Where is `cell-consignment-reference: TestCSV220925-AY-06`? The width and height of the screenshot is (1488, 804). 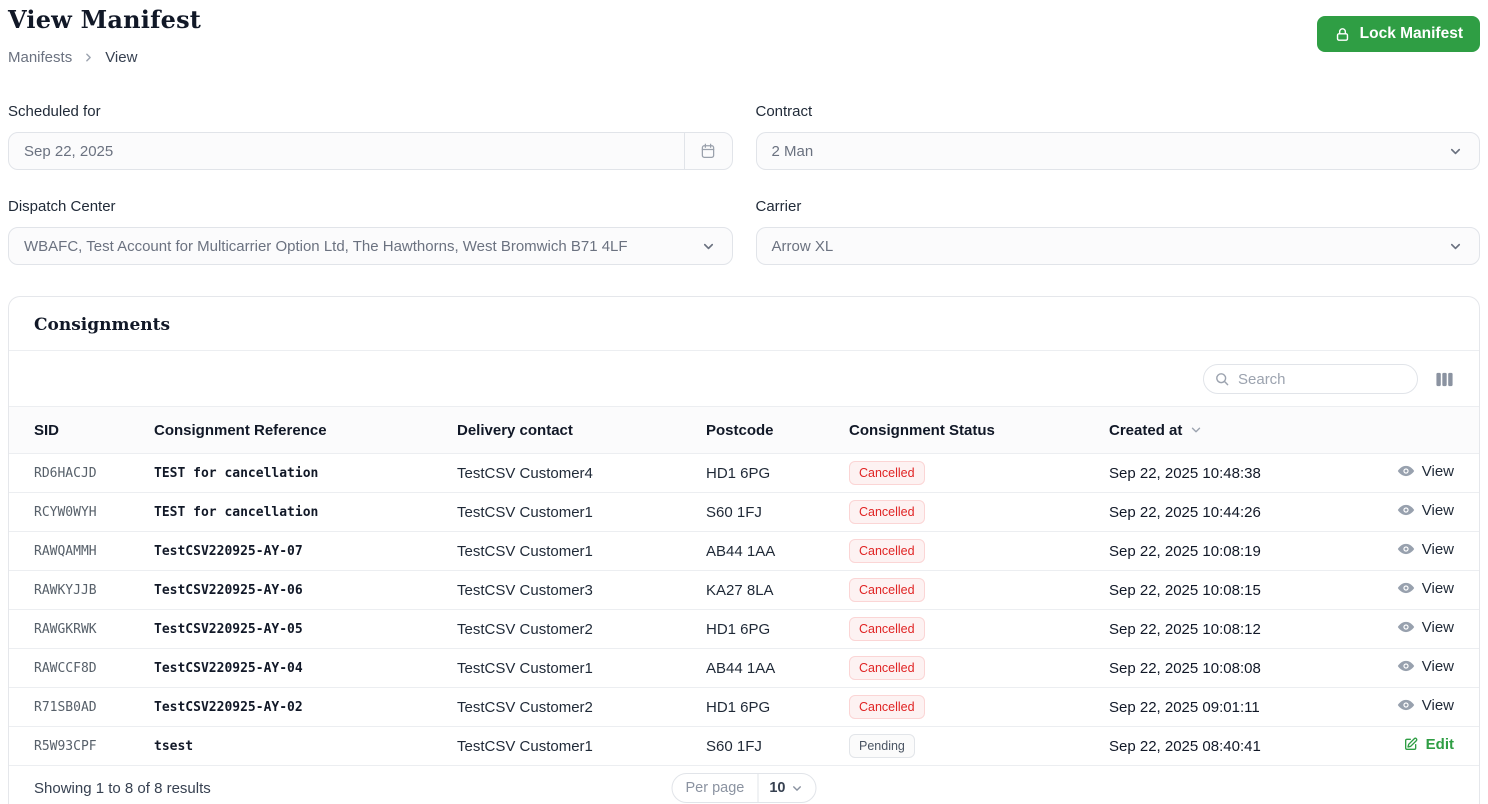
cell-consignment-reference: TestCSV220925-AY-06 is located at coordinates (228, 590).